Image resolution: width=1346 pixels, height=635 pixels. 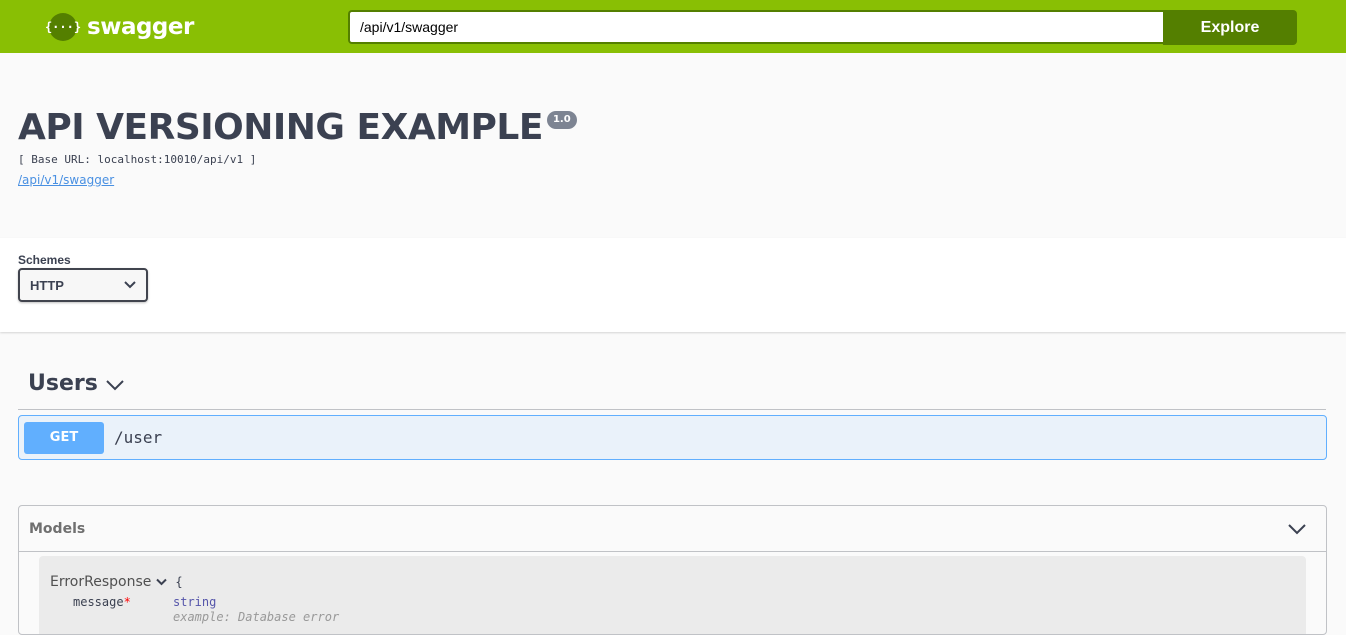 What do you see at coordinates (179, 582) in the screenshot?
I see `model-open-brace: {` at bounding box center [179, 582].